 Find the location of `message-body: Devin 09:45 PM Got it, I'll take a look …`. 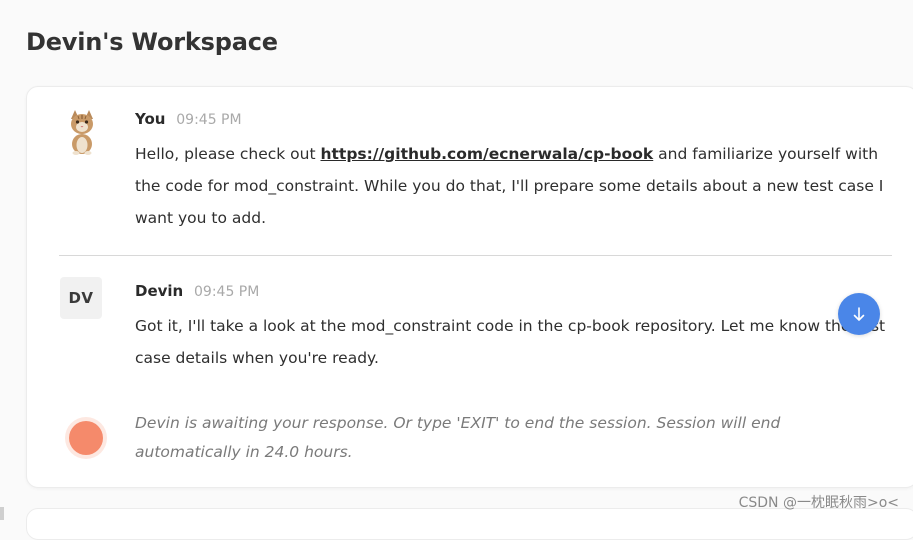

message-body: Devin 09:45 PM Got it, I'll take a look … is located at coordinates (511, 327).